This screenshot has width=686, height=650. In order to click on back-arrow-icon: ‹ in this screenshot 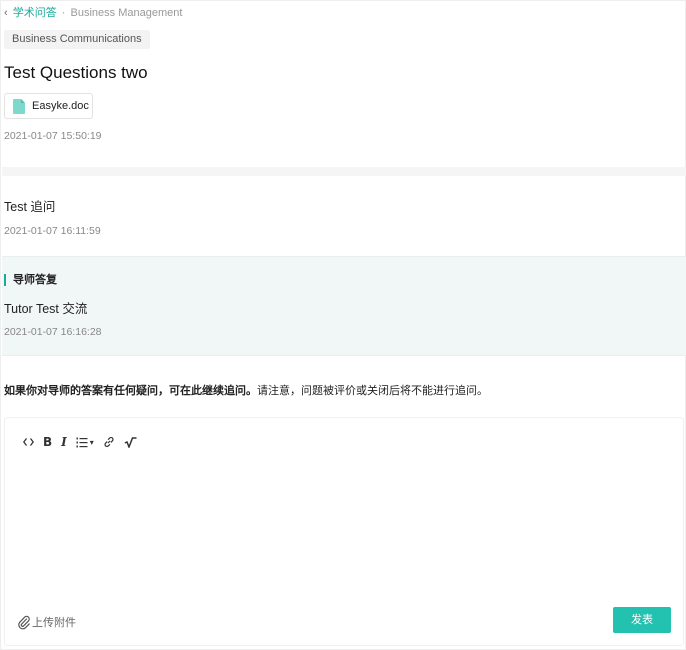, I will do `click(6, 13)`.